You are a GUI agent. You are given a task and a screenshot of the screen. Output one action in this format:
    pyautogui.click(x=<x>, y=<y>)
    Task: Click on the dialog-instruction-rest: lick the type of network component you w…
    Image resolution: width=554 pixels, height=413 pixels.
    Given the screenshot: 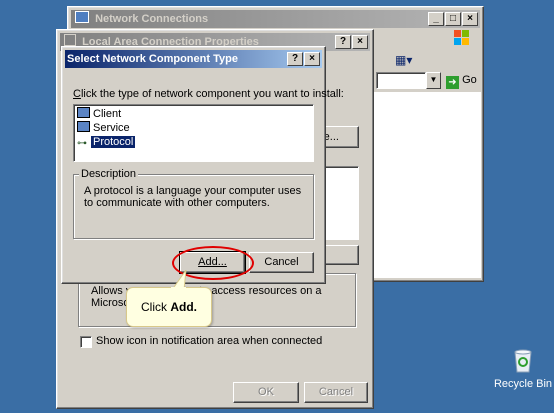 What is the action you would take?
    pyautogui.click(x=212, y=94)
    